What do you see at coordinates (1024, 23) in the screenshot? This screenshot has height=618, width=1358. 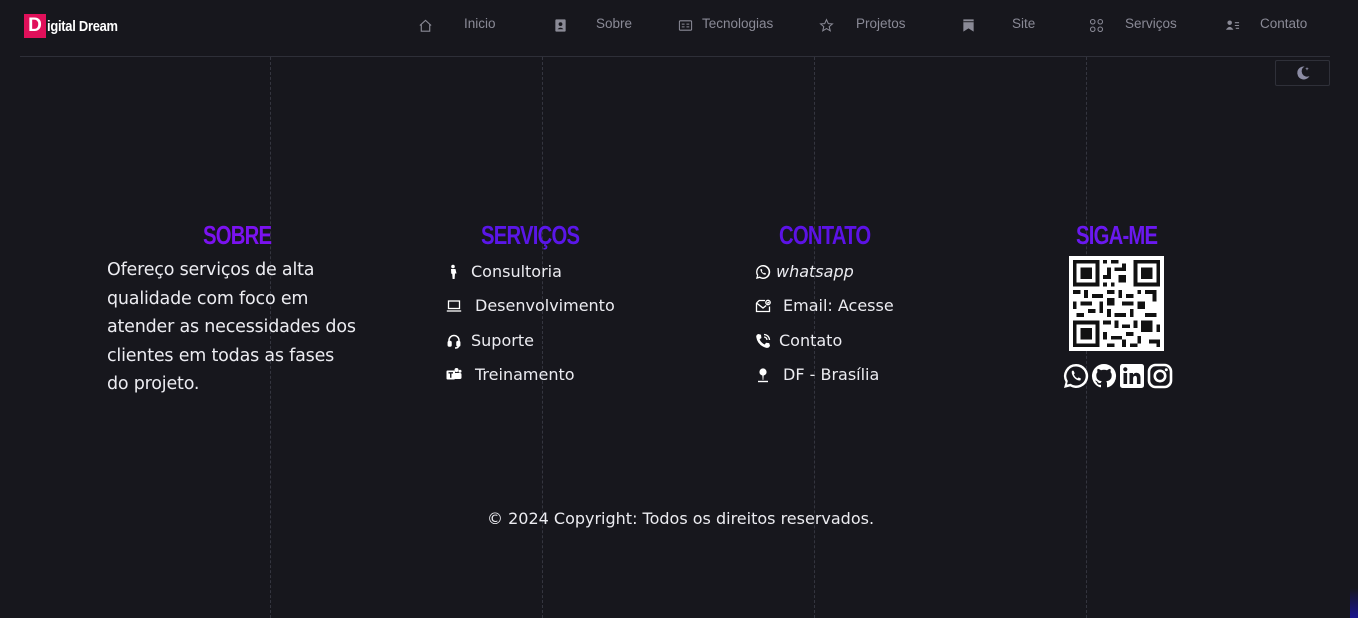 I see `nav-label: Site` at bounding box center [1024, 23].